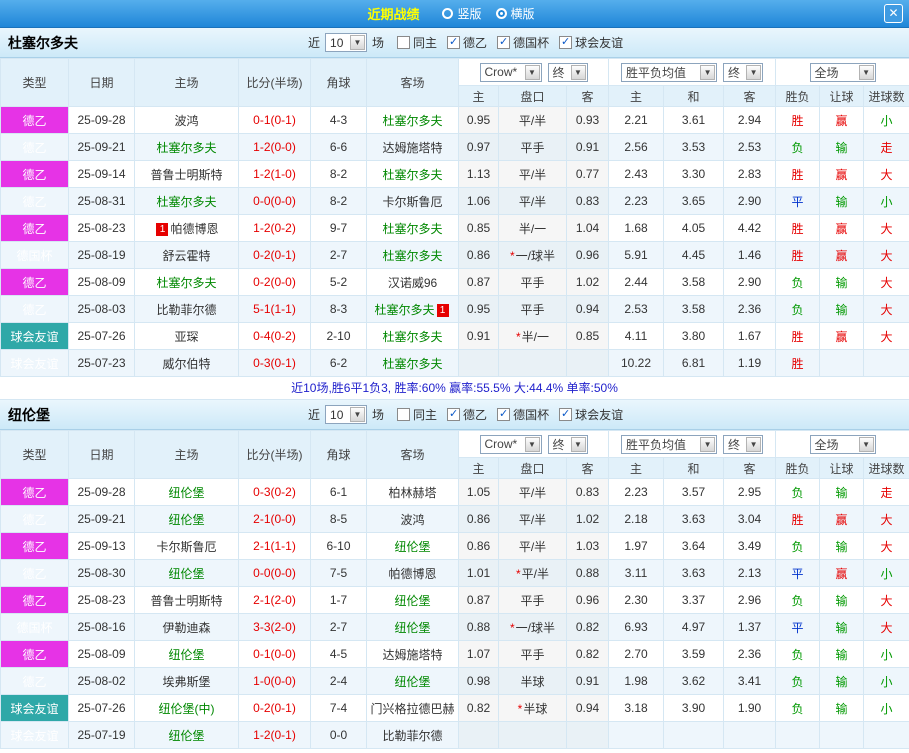 The image size is (909, 753). Describe the element at coordinates (412, 82) in the screenshot. I see `col-away: 客场` at that location.